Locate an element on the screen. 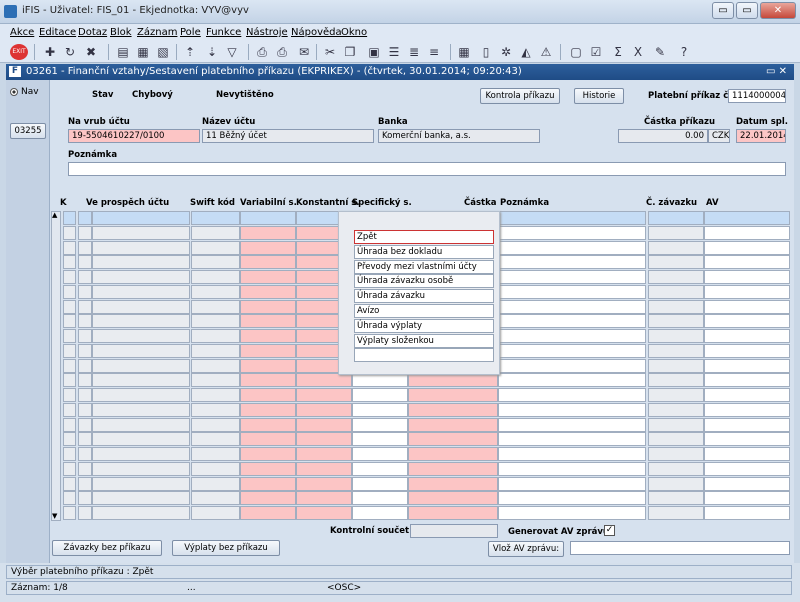 This screenshot has height=602, width=800. nav-radio is located at coordinates (14, 92).